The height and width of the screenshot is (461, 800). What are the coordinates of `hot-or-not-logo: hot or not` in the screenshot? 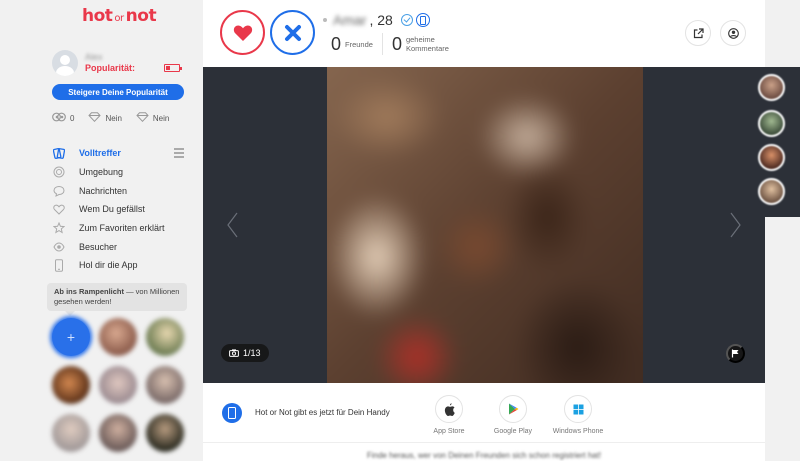 It's located at (119, 17).